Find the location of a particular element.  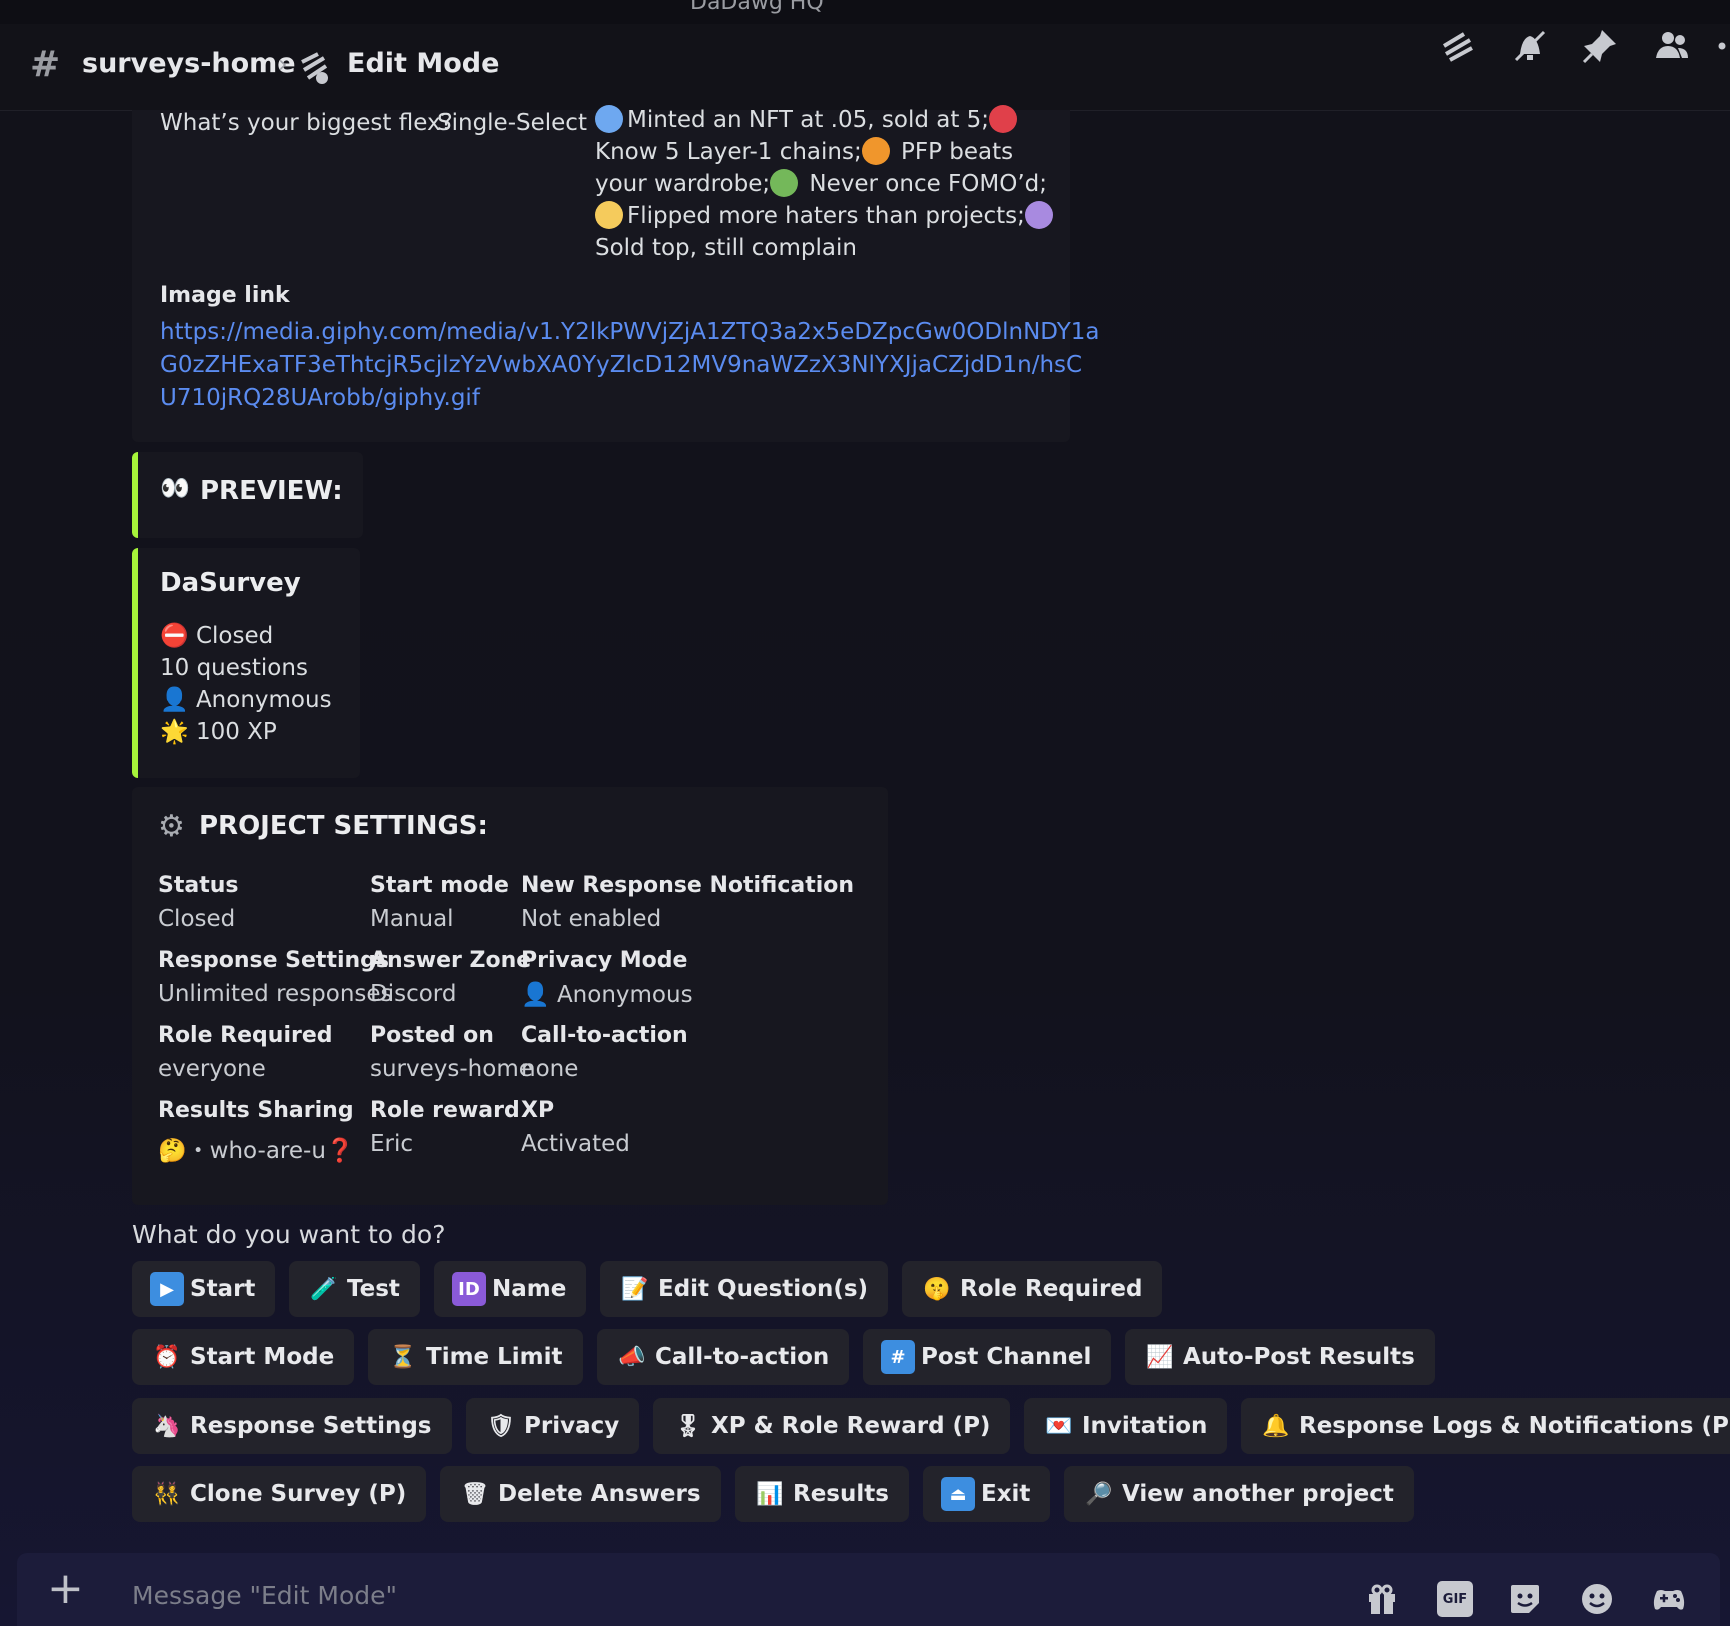

preview-embed: 👀 PREVIEW: is located at coordinates (247, 495).